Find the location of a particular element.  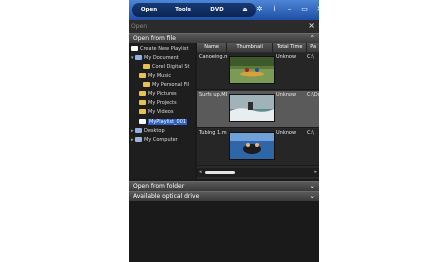

scrollbar-thumb is located at coordinates (220, 172).